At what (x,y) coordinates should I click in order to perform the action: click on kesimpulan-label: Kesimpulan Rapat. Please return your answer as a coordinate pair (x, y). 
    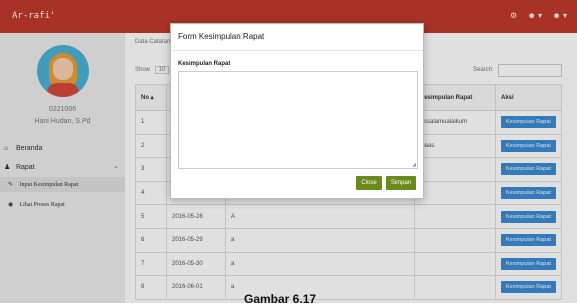
    Looking at the image, I should click on (204, 64).